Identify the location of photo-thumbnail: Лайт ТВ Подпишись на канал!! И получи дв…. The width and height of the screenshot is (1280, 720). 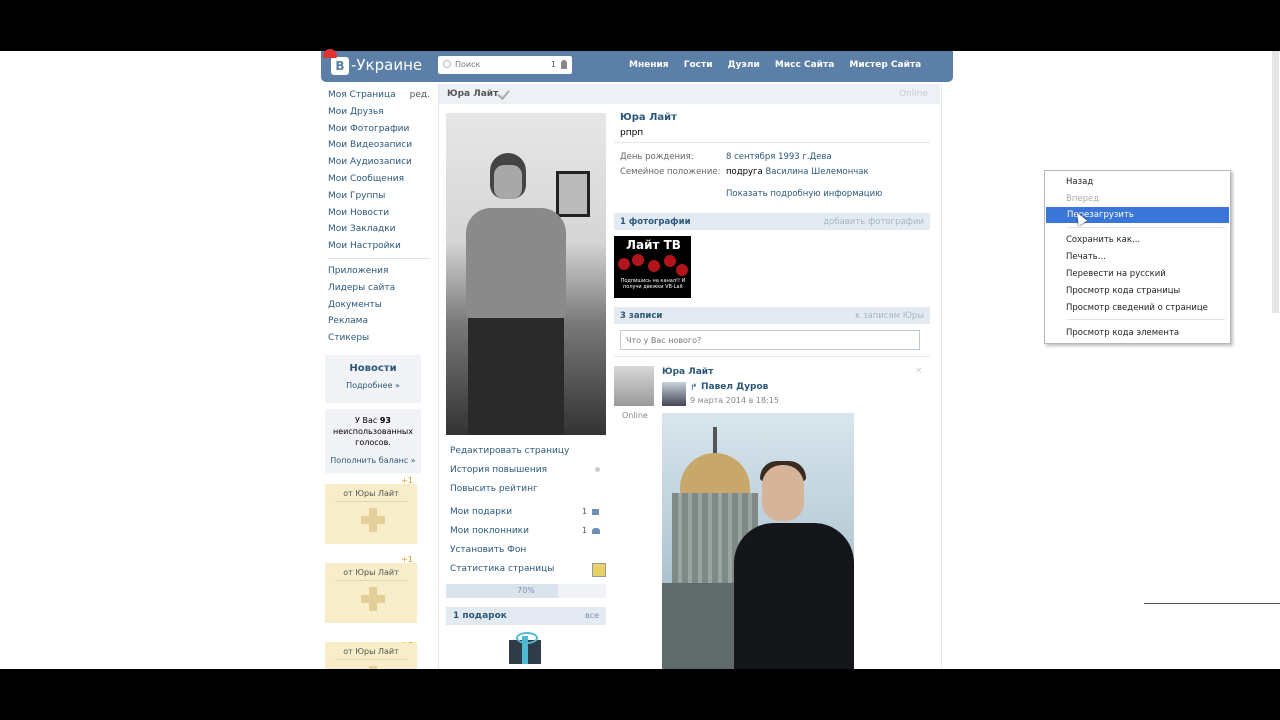
(652, 267).